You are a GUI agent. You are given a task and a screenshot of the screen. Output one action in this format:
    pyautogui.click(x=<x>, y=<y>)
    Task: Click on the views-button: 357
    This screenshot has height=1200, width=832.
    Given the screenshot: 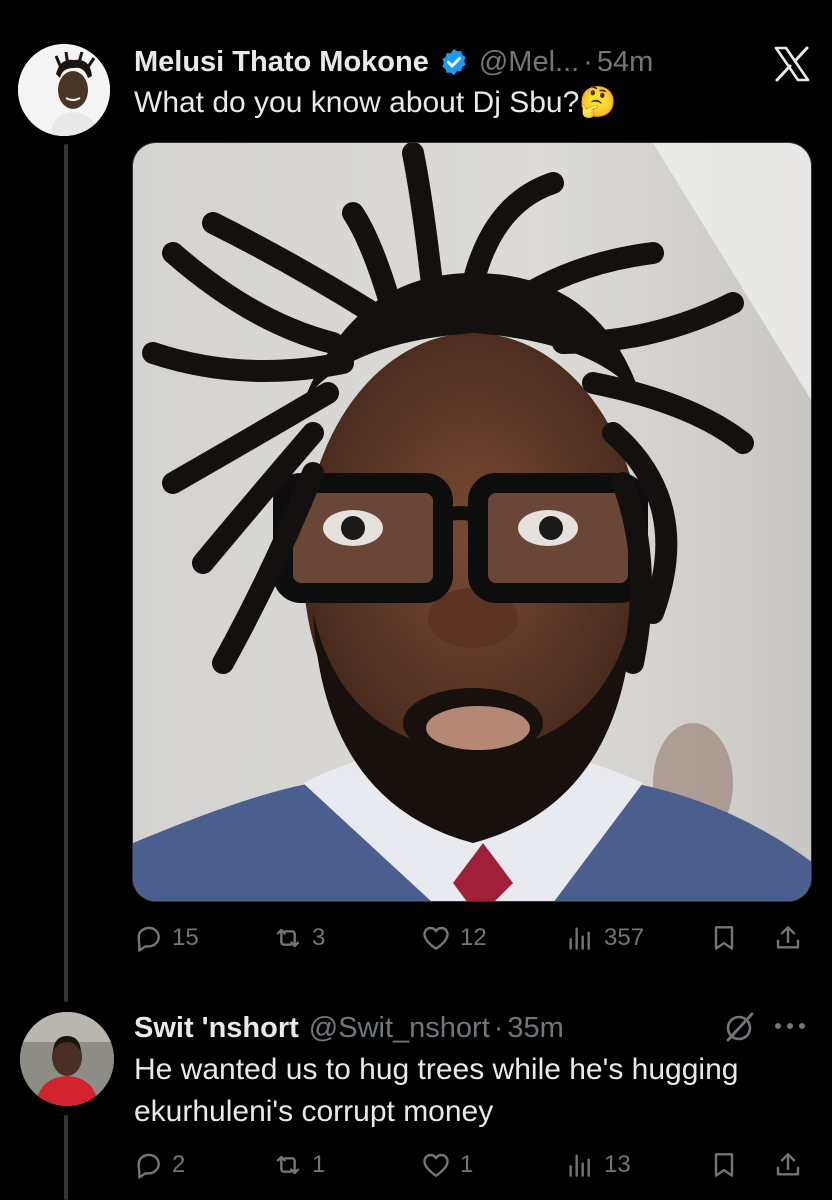 What is the action you would take?
    pyautogui.click(x=604, y=938)
    